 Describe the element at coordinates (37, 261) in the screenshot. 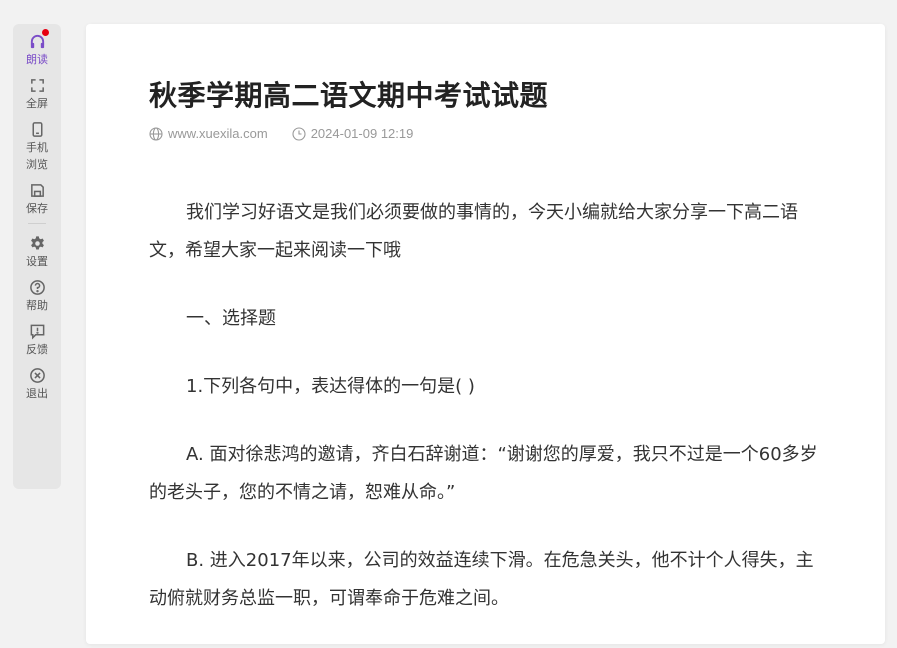

I see `settings-label: 设置` at that location.